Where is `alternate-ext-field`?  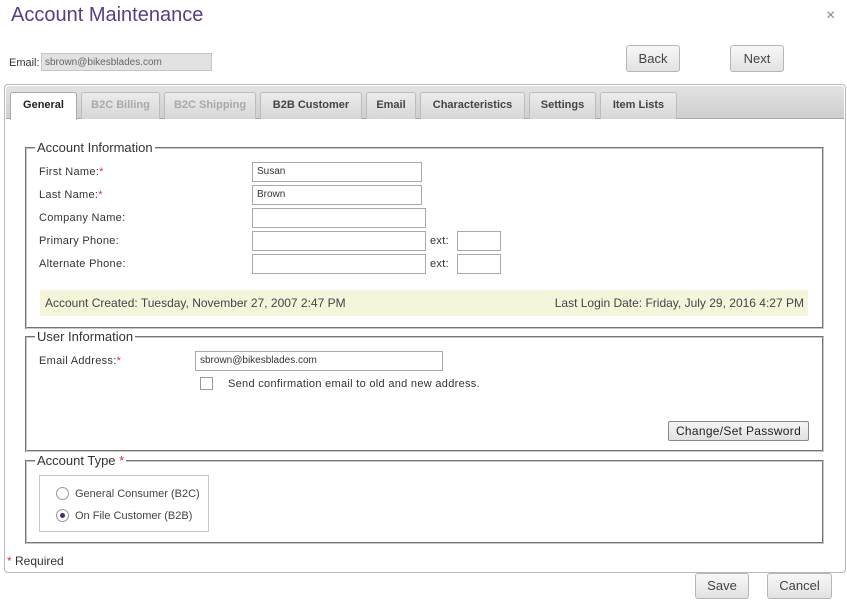
alternate-ext-field is located at coordinates (479, 264).